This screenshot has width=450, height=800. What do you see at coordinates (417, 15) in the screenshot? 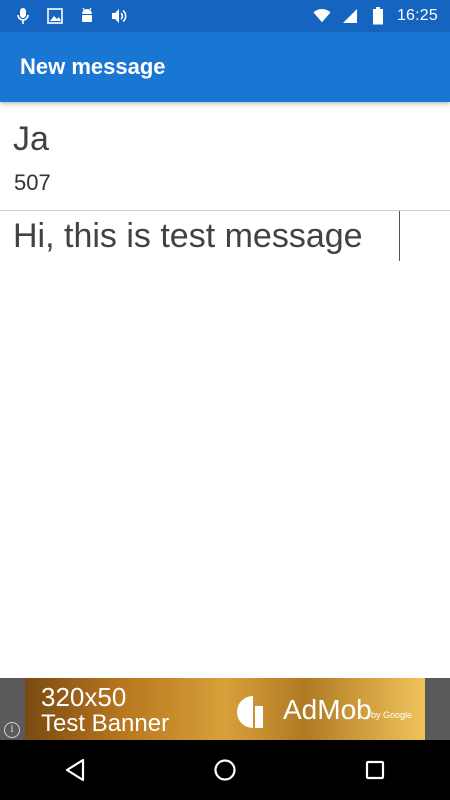
I see `clock: 16:25` at bounding box center [417, 15].